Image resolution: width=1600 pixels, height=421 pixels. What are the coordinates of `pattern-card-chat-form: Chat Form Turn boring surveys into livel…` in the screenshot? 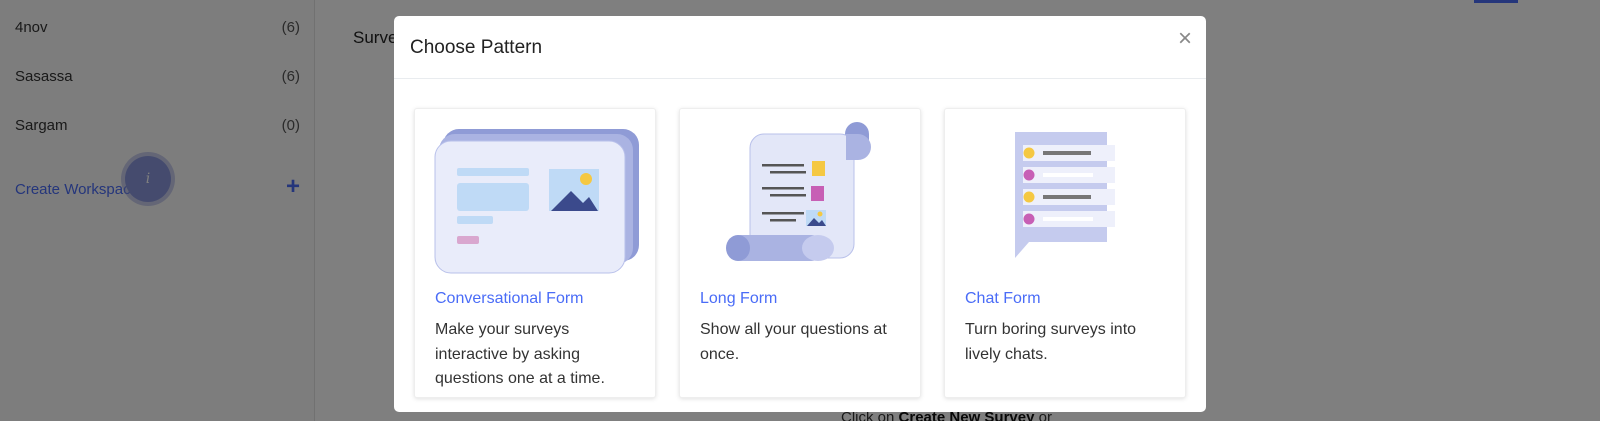 It's located at (1065, 253).